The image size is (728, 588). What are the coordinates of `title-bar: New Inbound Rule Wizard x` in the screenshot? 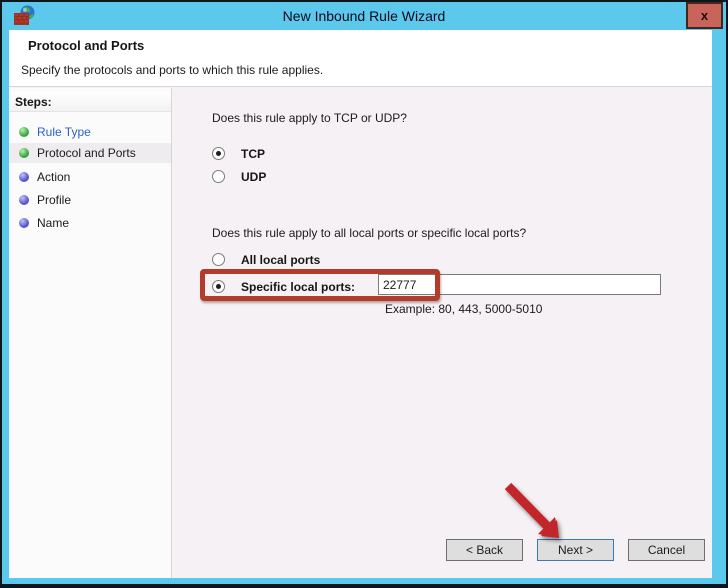 It's located at (364, 16).